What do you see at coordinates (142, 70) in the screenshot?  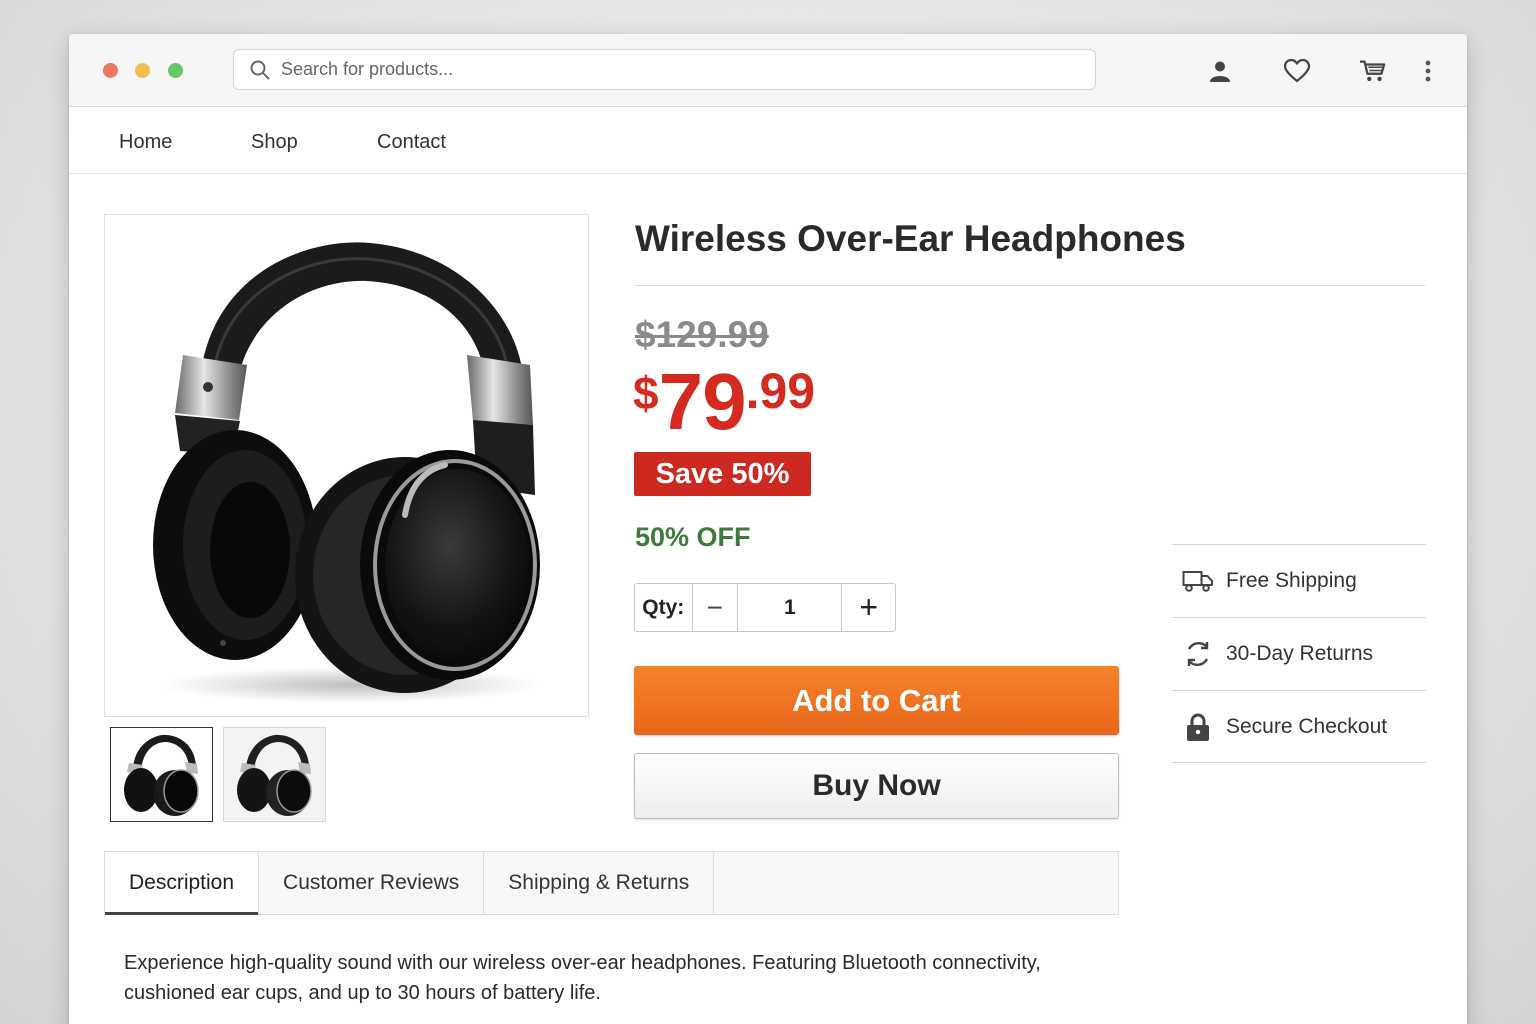 I see `minimize-window-button` at bounding box center [142, 70].